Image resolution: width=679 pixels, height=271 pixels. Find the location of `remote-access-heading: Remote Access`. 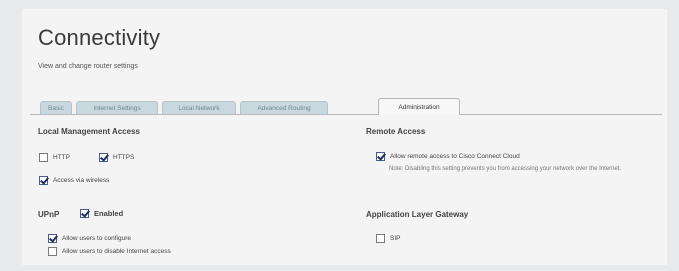

remote-access-heading: Remote Access is located at coordinates (396, 131).